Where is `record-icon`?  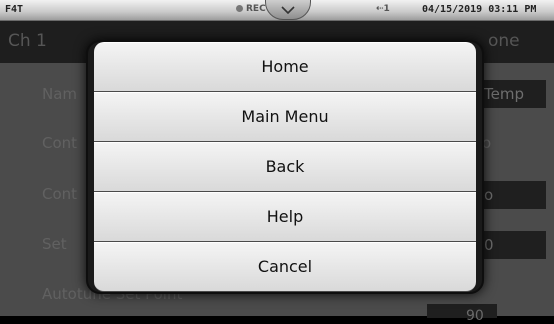
record-icon is located at coordinates (239, 8).